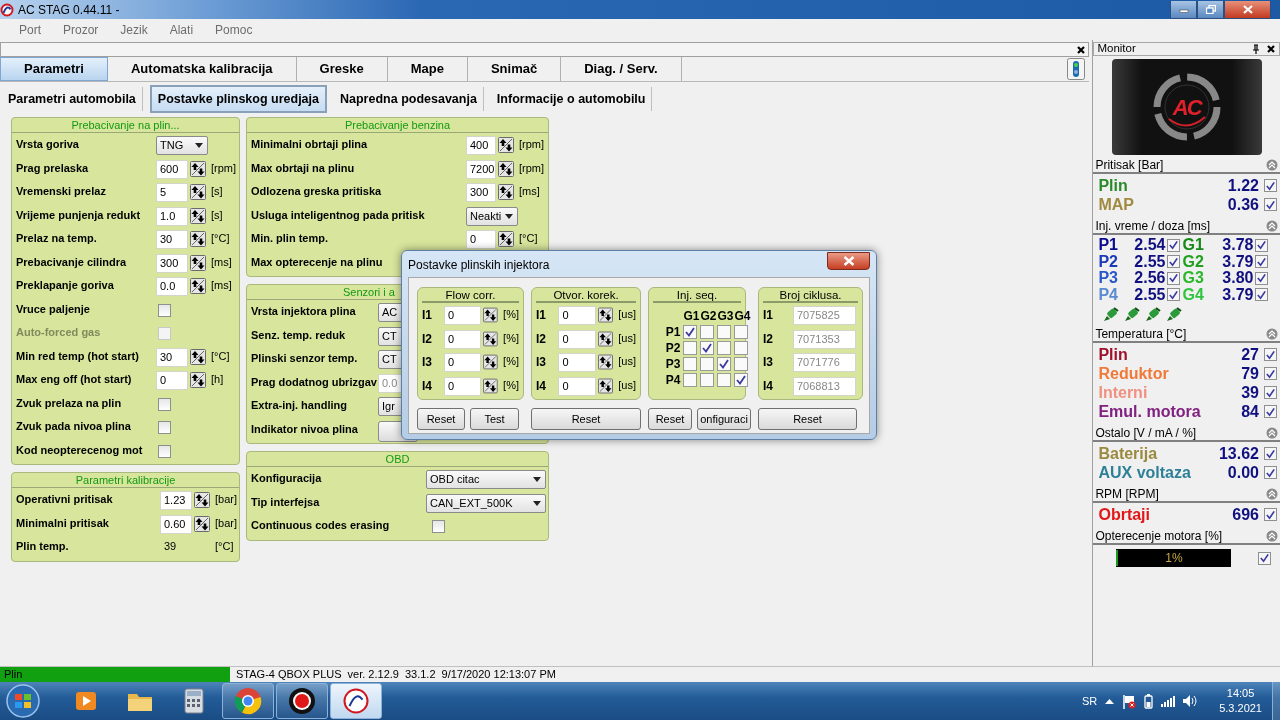 The width and height of the screenshot is (1280, 720). What do you see at coordinates (1108, 278) in the screenshot?
I see `reading-label: P3` at bounding box center [1108, 278].